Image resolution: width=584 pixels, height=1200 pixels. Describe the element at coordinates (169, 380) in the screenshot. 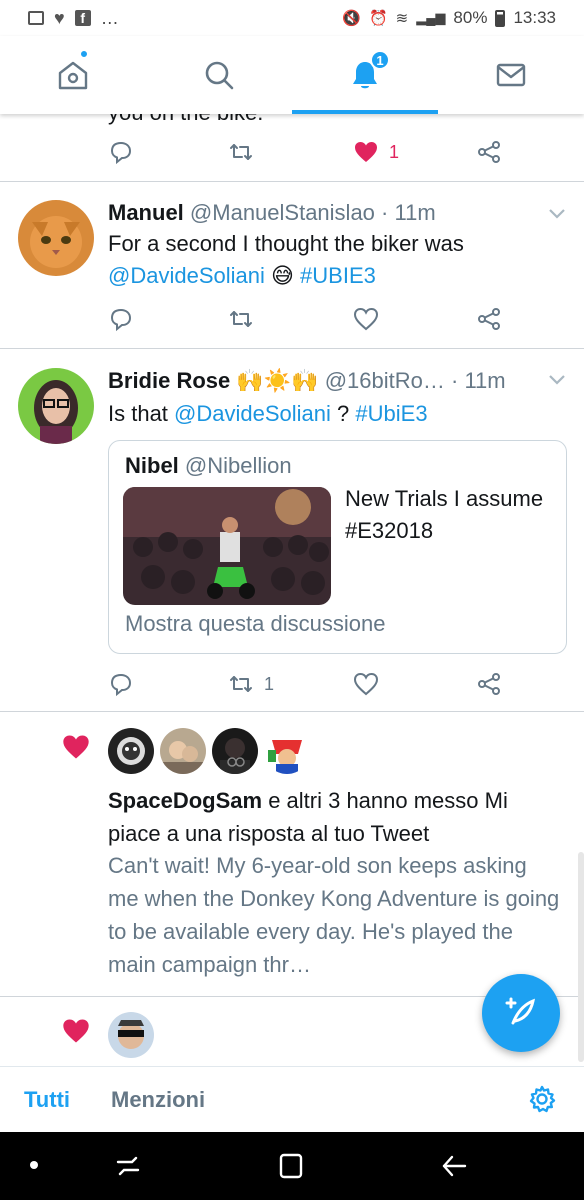

I see `author-name: Bridie Rose` at that location.